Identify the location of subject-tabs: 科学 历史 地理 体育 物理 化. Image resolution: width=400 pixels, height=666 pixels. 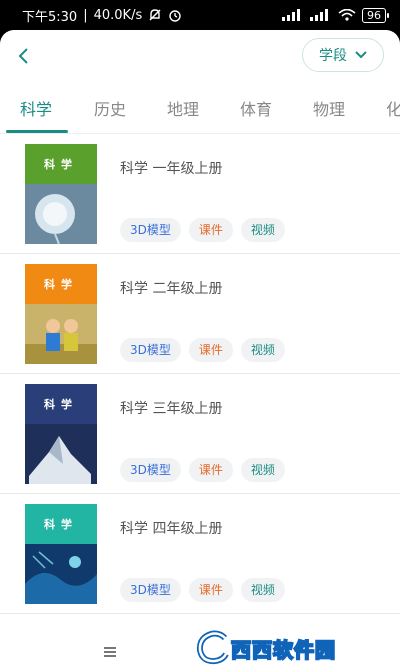
(200, 108).